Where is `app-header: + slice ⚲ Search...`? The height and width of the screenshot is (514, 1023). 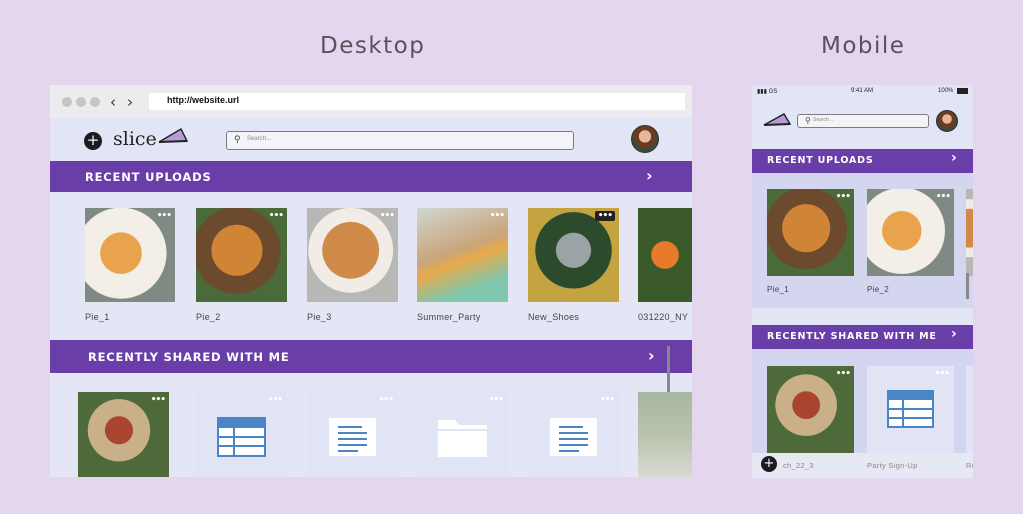
app-header: + slice ⚲ Search... is located at coordinates (371, 139).